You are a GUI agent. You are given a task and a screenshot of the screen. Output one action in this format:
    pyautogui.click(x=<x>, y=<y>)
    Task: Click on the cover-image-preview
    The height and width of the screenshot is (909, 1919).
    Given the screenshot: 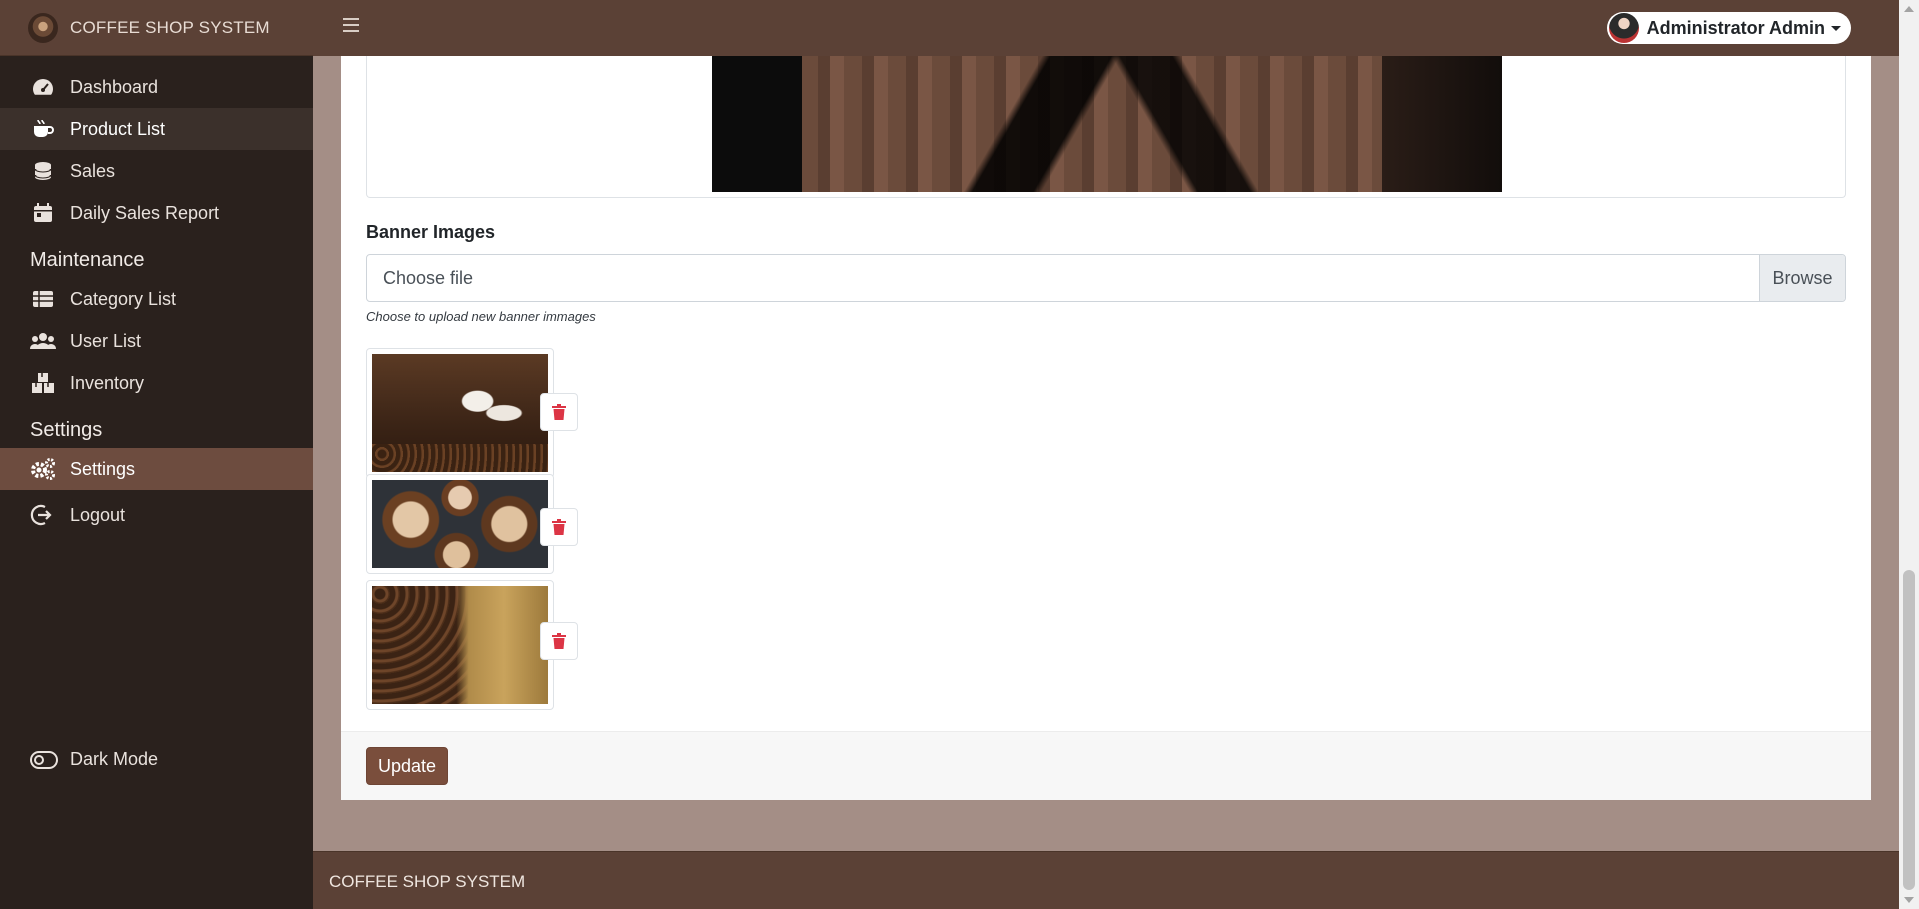 What is the action you would take?
    pyautogui.click(x=1106, y=127)
    